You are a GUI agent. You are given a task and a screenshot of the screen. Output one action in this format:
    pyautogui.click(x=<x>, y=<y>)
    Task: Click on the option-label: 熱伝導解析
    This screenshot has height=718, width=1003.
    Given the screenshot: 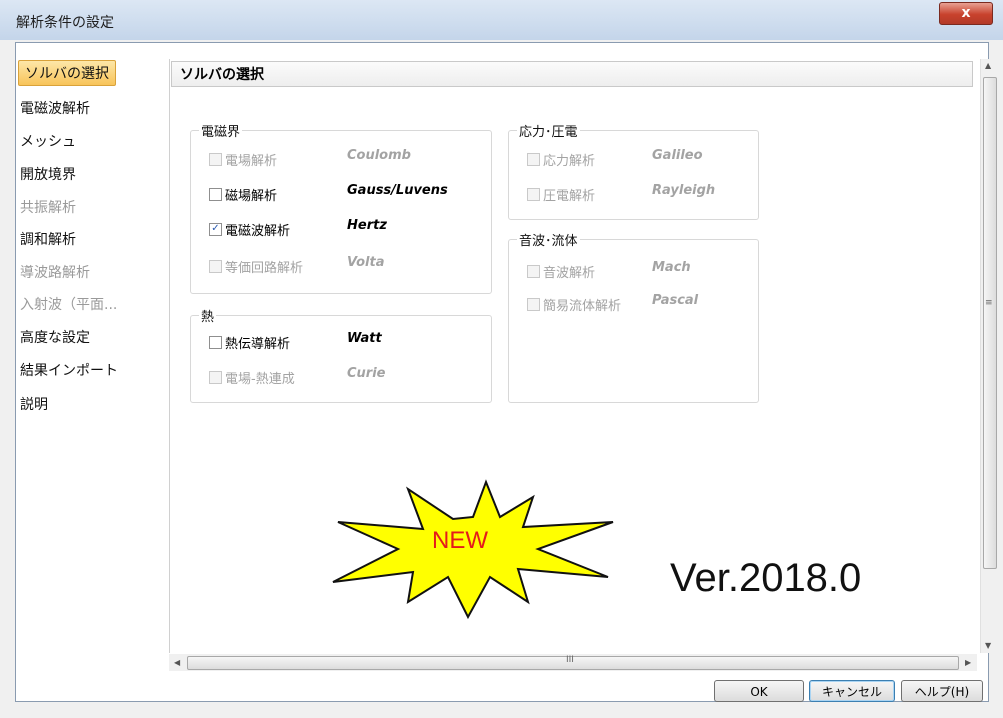 What is the action you would take?
    pyautogui.click(x=258, y=344)
    